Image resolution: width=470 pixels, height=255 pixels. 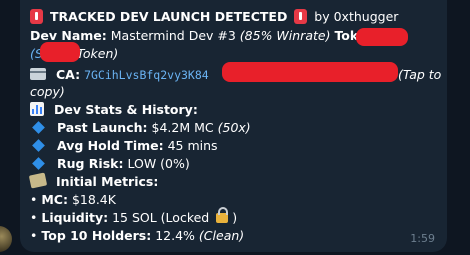 I want to click on ca-label: CA:, so click(x=68, y=74).